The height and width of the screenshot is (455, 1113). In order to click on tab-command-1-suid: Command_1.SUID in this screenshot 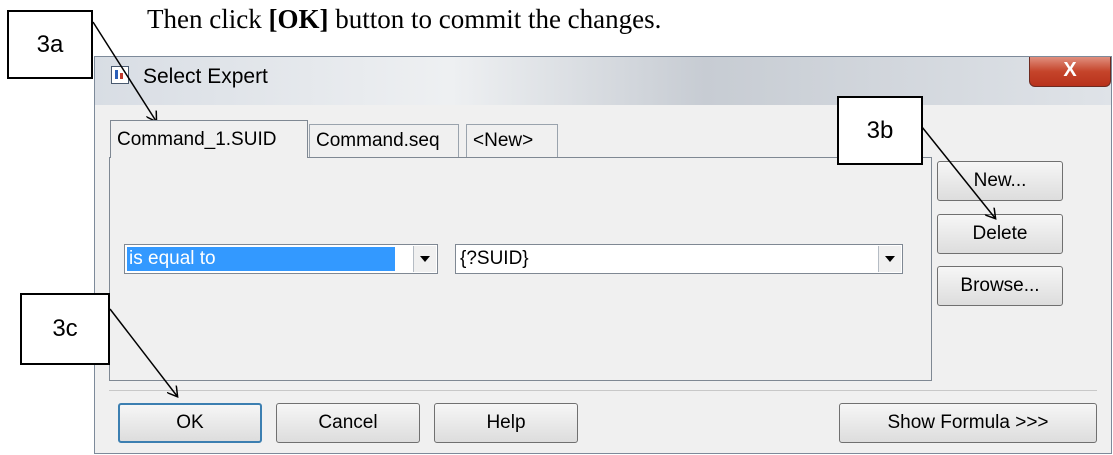, I will do `click(209, 139)`.